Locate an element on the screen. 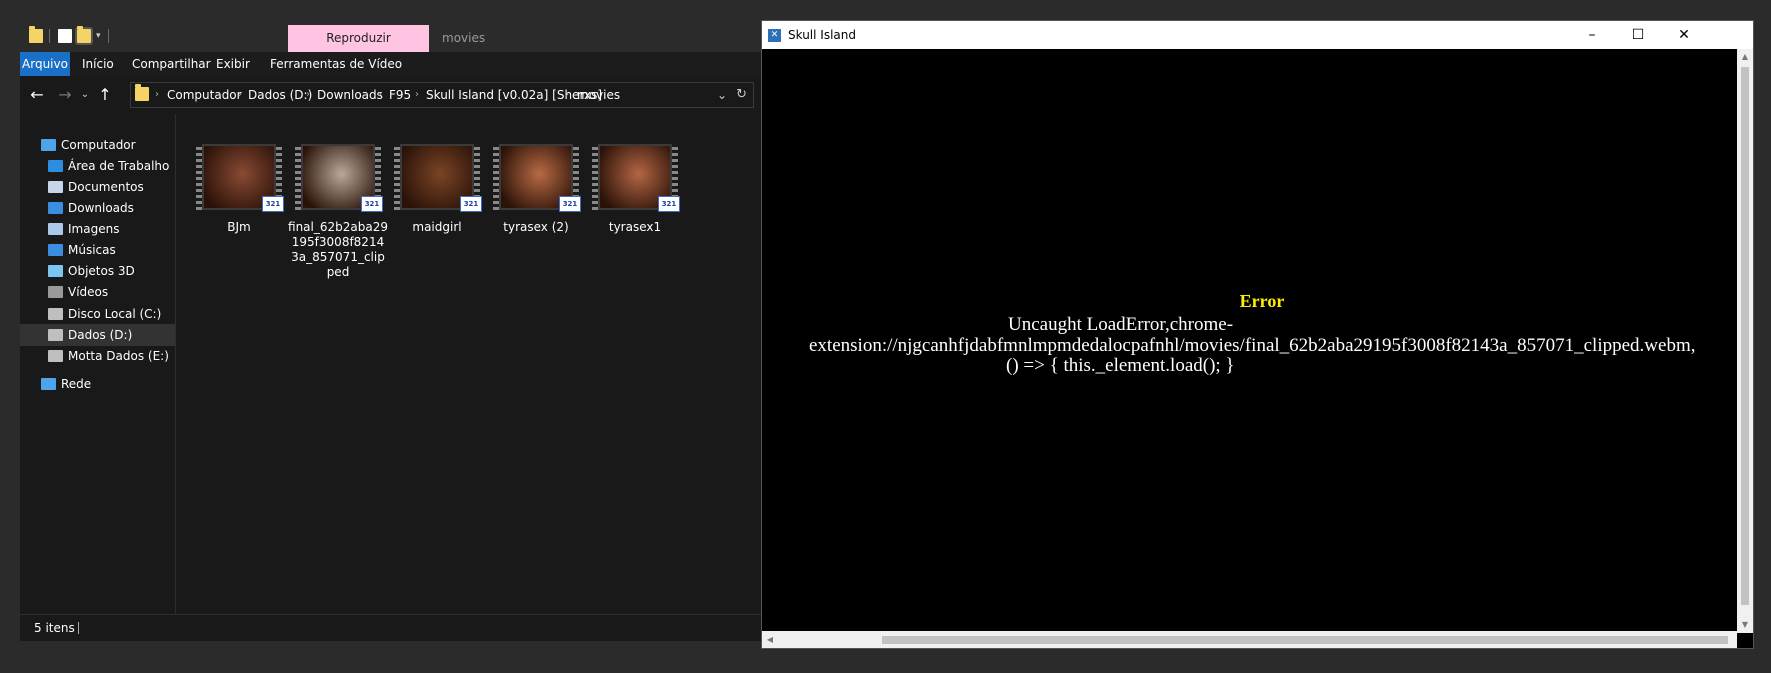 Image resolution: width=1771 pixels, height=673 pixels. sidebar-item-network: Rede is located at coordinates (97, 384).